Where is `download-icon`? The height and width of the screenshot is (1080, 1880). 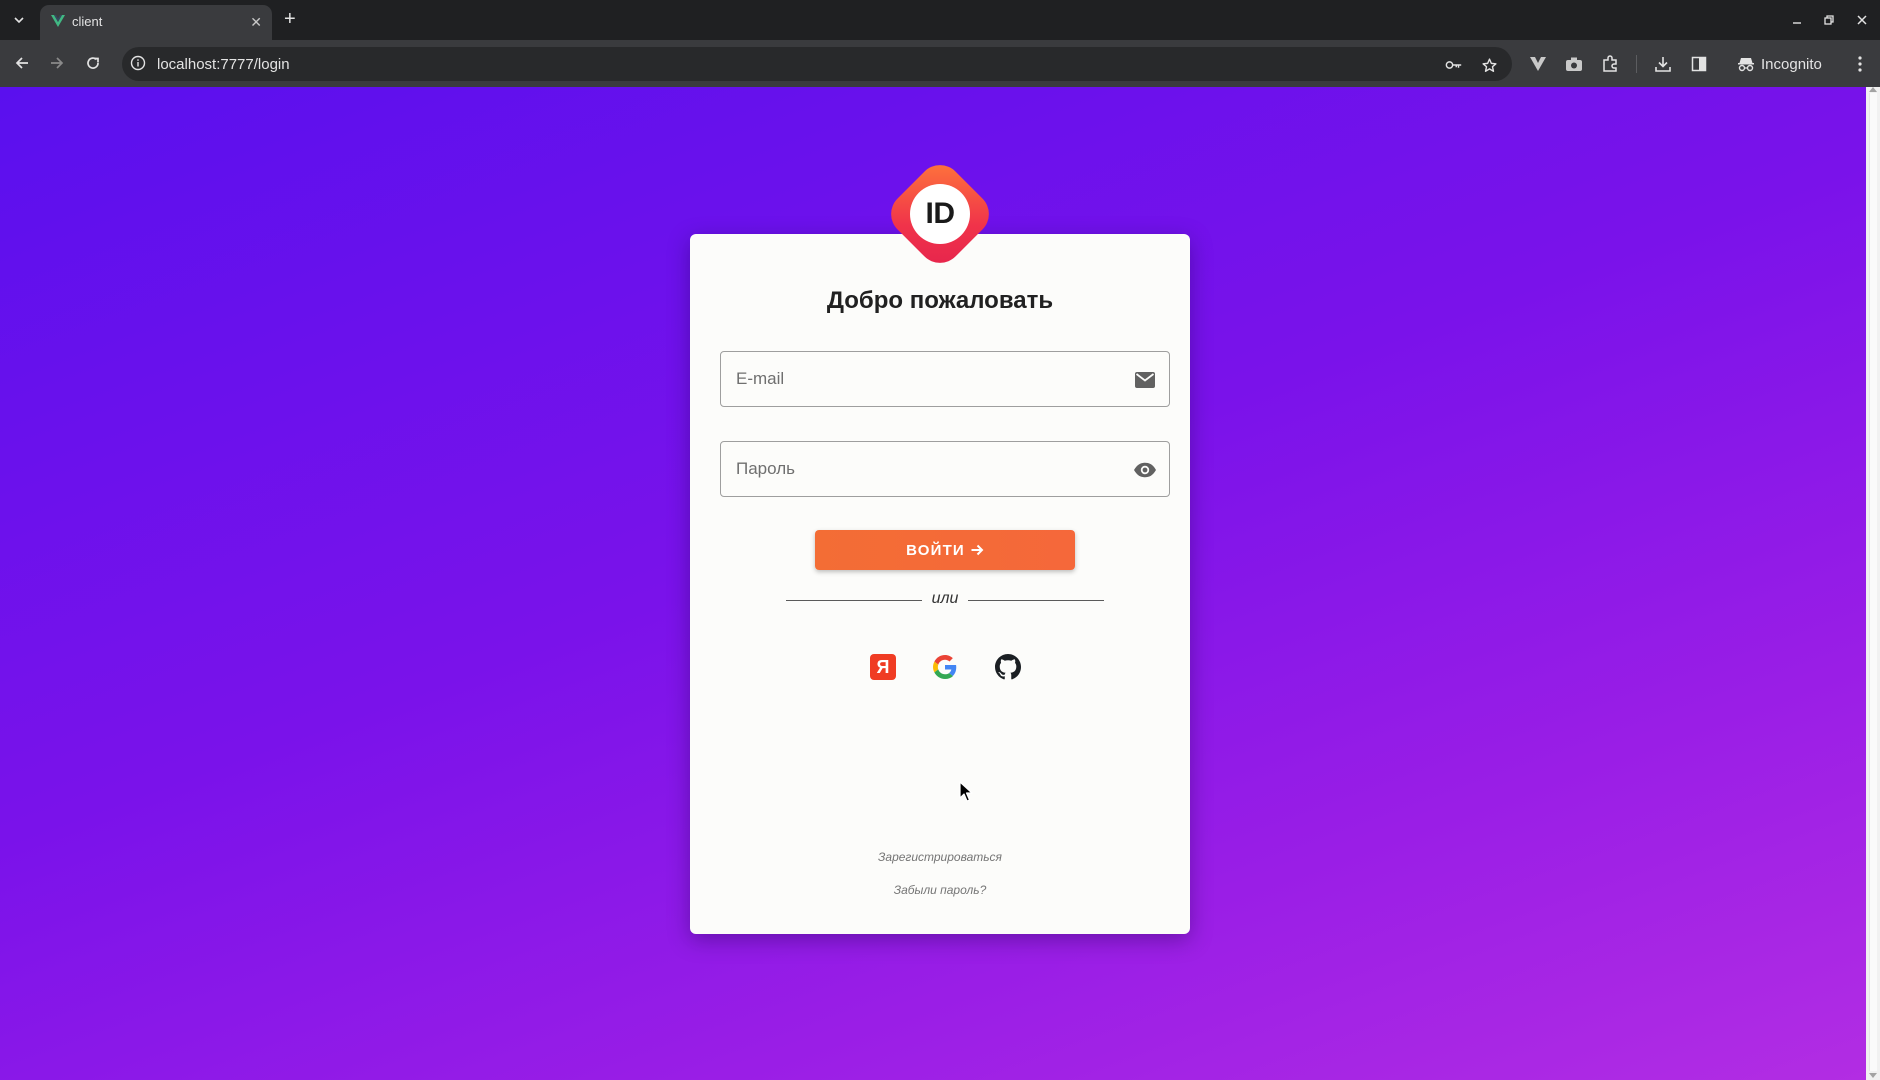 download-icon is located at coordinates (1663, 64).